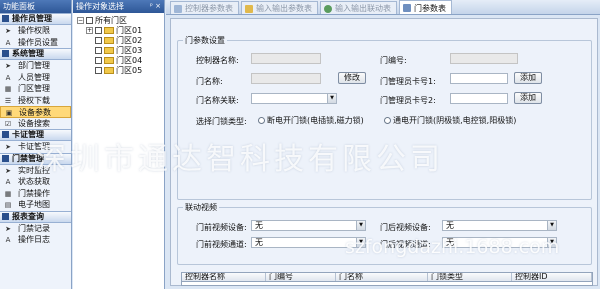  What do you see at coordinates (120, 71) in the screenshot?
I see `tree-node-door05: 门区05` at bounding box center [120, 71].